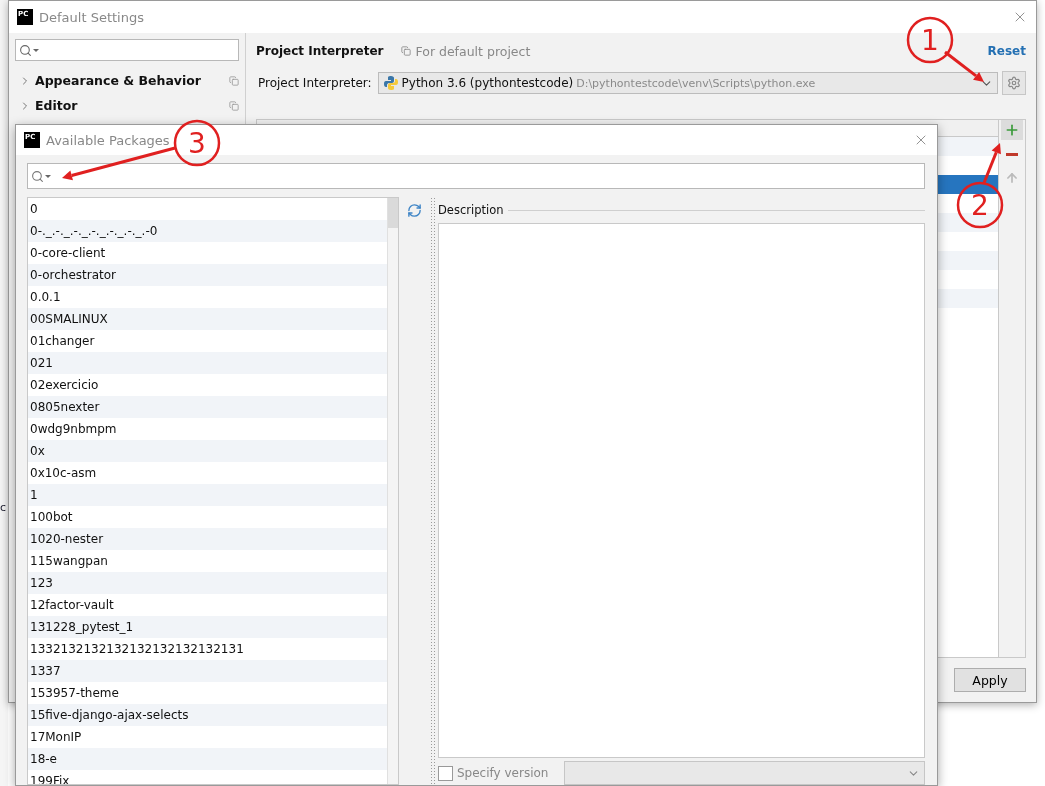  What do you see at coordinates (127, 105) in the screenshot?
I see `sidebar-item: Editor` at bounding box center [127, 105].